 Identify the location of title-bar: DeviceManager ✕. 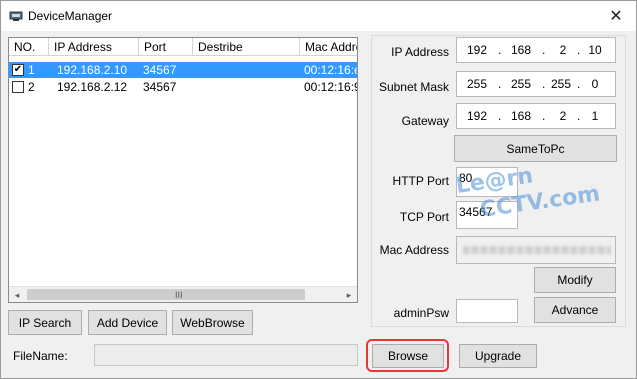
(318, 16).